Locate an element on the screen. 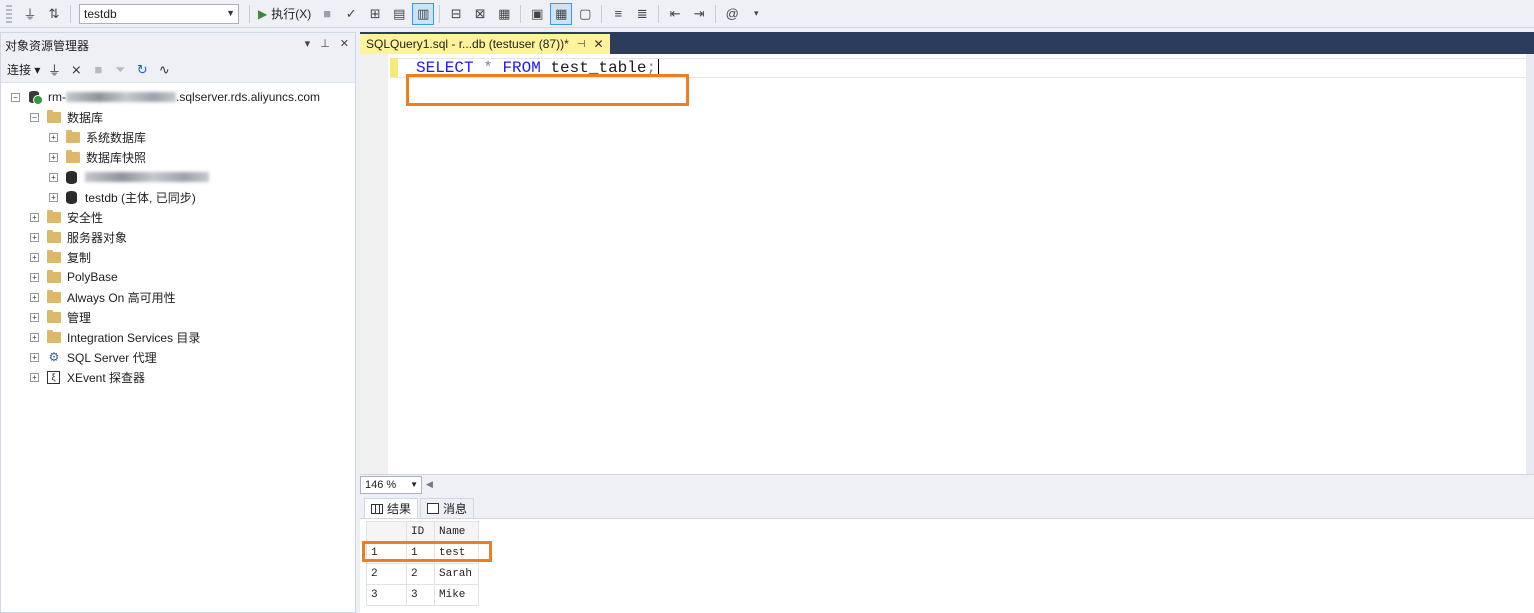 The image size is (1534, 613). row-number: 2 is located at coordinates (386, 574).